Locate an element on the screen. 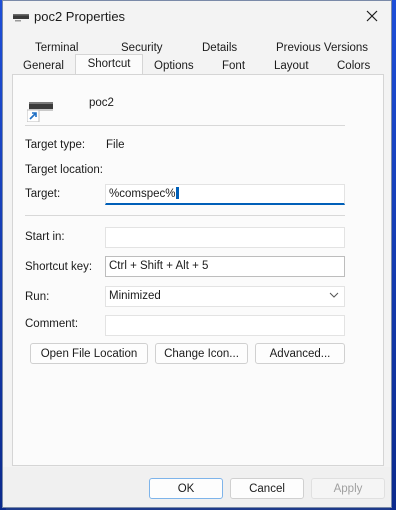 The image size is (396, 510). run-label: Run: is located at coordinates (37, 297).